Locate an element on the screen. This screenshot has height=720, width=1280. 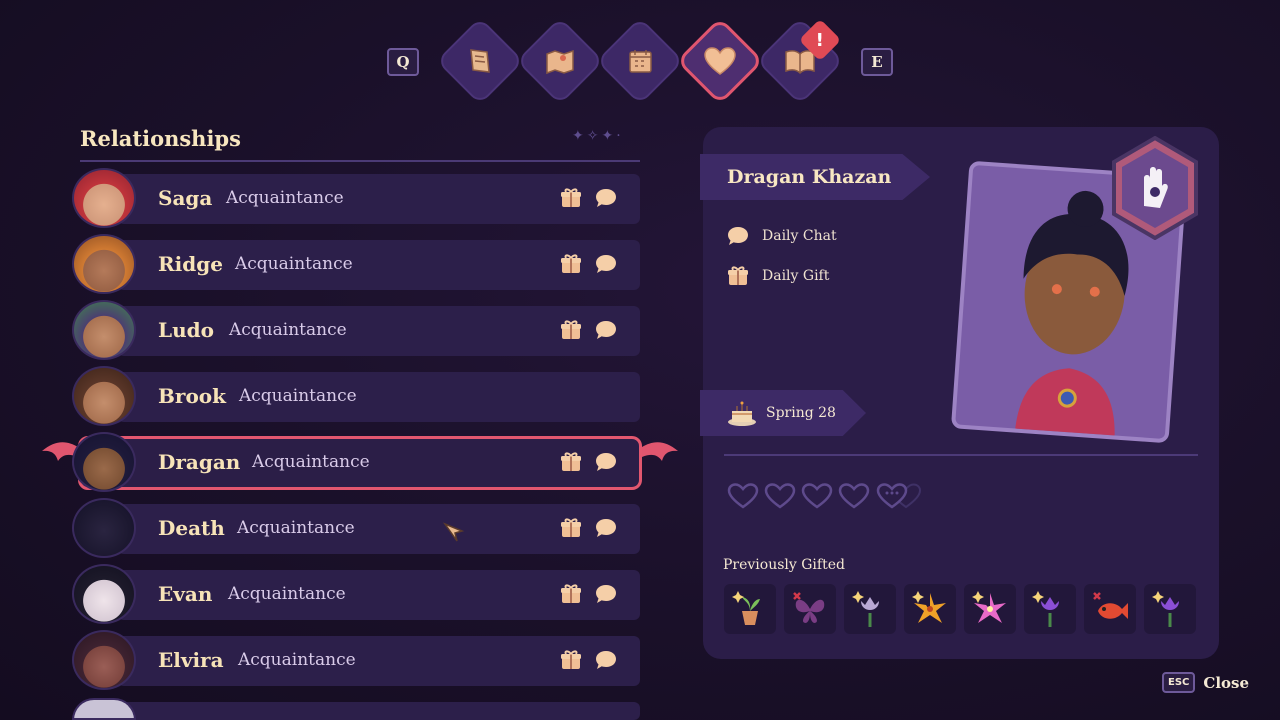
task-label: Daily Gift is located at coordinates (796, 276).